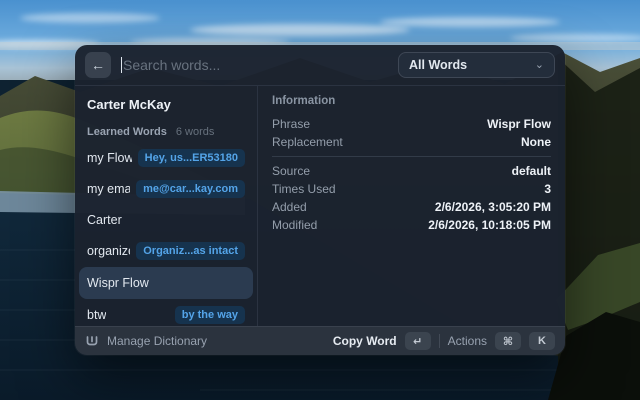 Image resolution: width=640 pixels, height=400 pixels. What do you see at coordinates (492, 207) in the screenshot?
I see `detail-row-value: 2/6/2026, 3:05:20 PM` at bounding box center [492, 207].